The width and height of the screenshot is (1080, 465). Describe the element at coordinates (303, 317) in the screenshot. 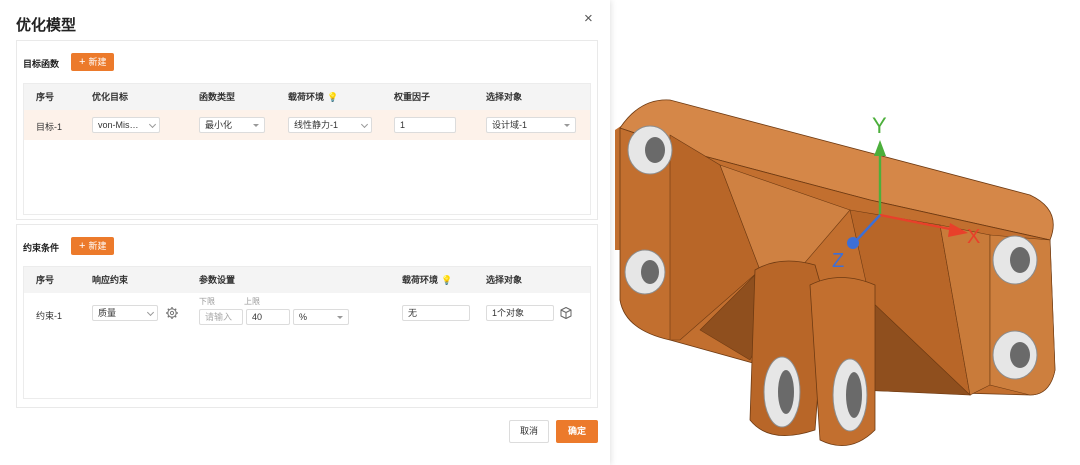

I see `unit-value: %` at that location.